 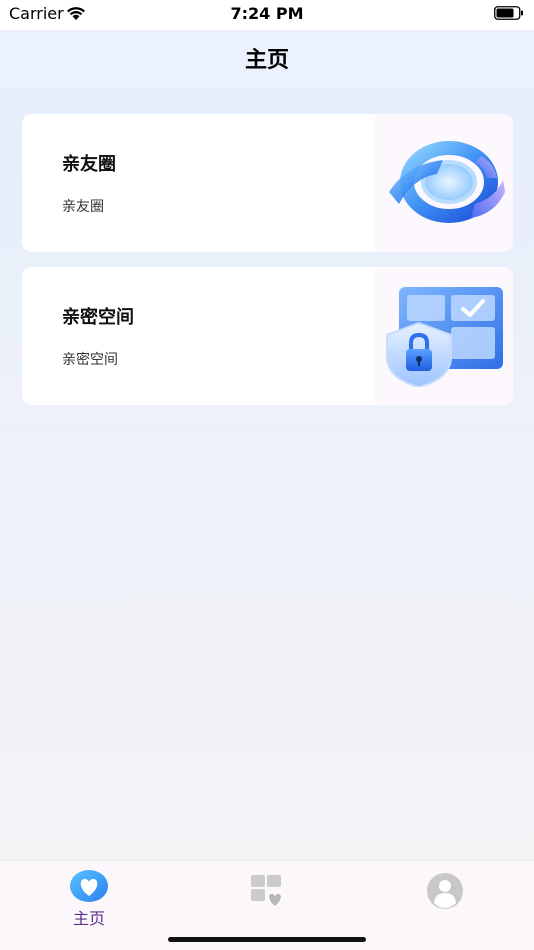 What do you see at coordinates (267, 939) in the screenshot?
I see `home-indicator` at bounding box center [267, 939].